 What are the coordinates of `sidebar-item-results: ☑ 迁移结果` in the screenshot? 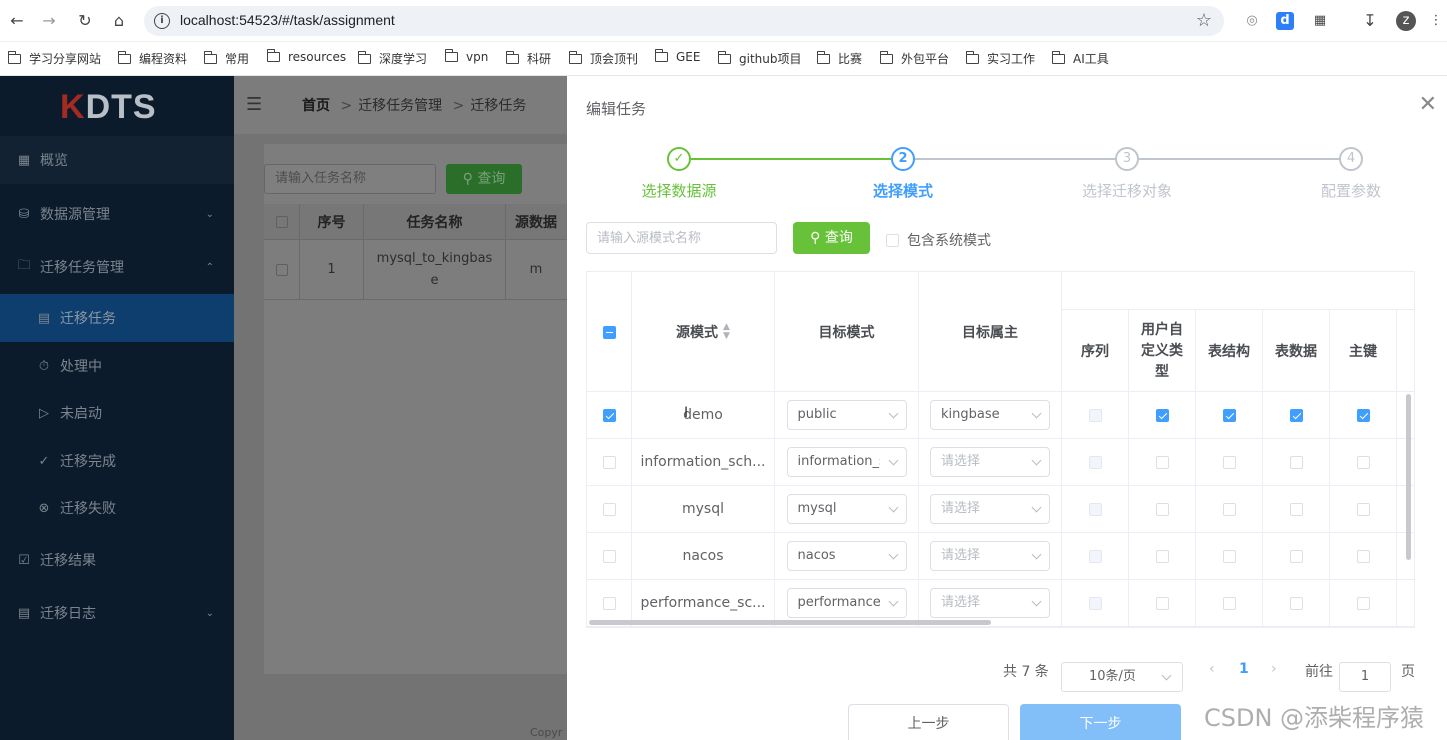 It's located at (117, 560).